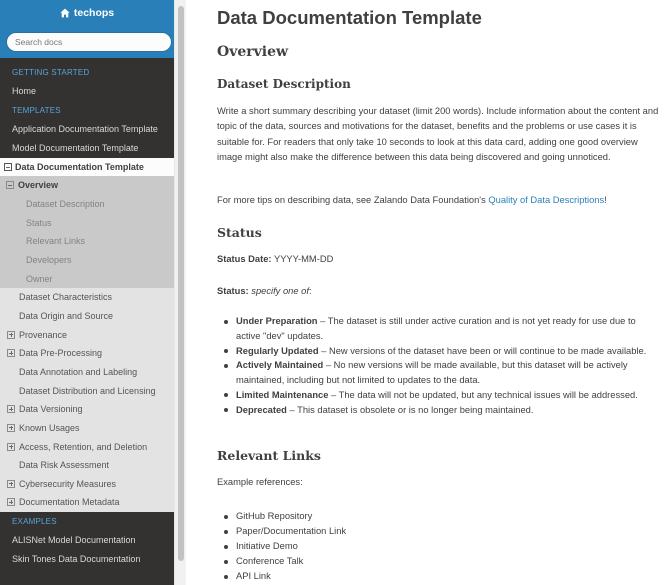  Describe the element at coordinates (442, 576) in the screenshot. I see `list-item: API Link` at that location.